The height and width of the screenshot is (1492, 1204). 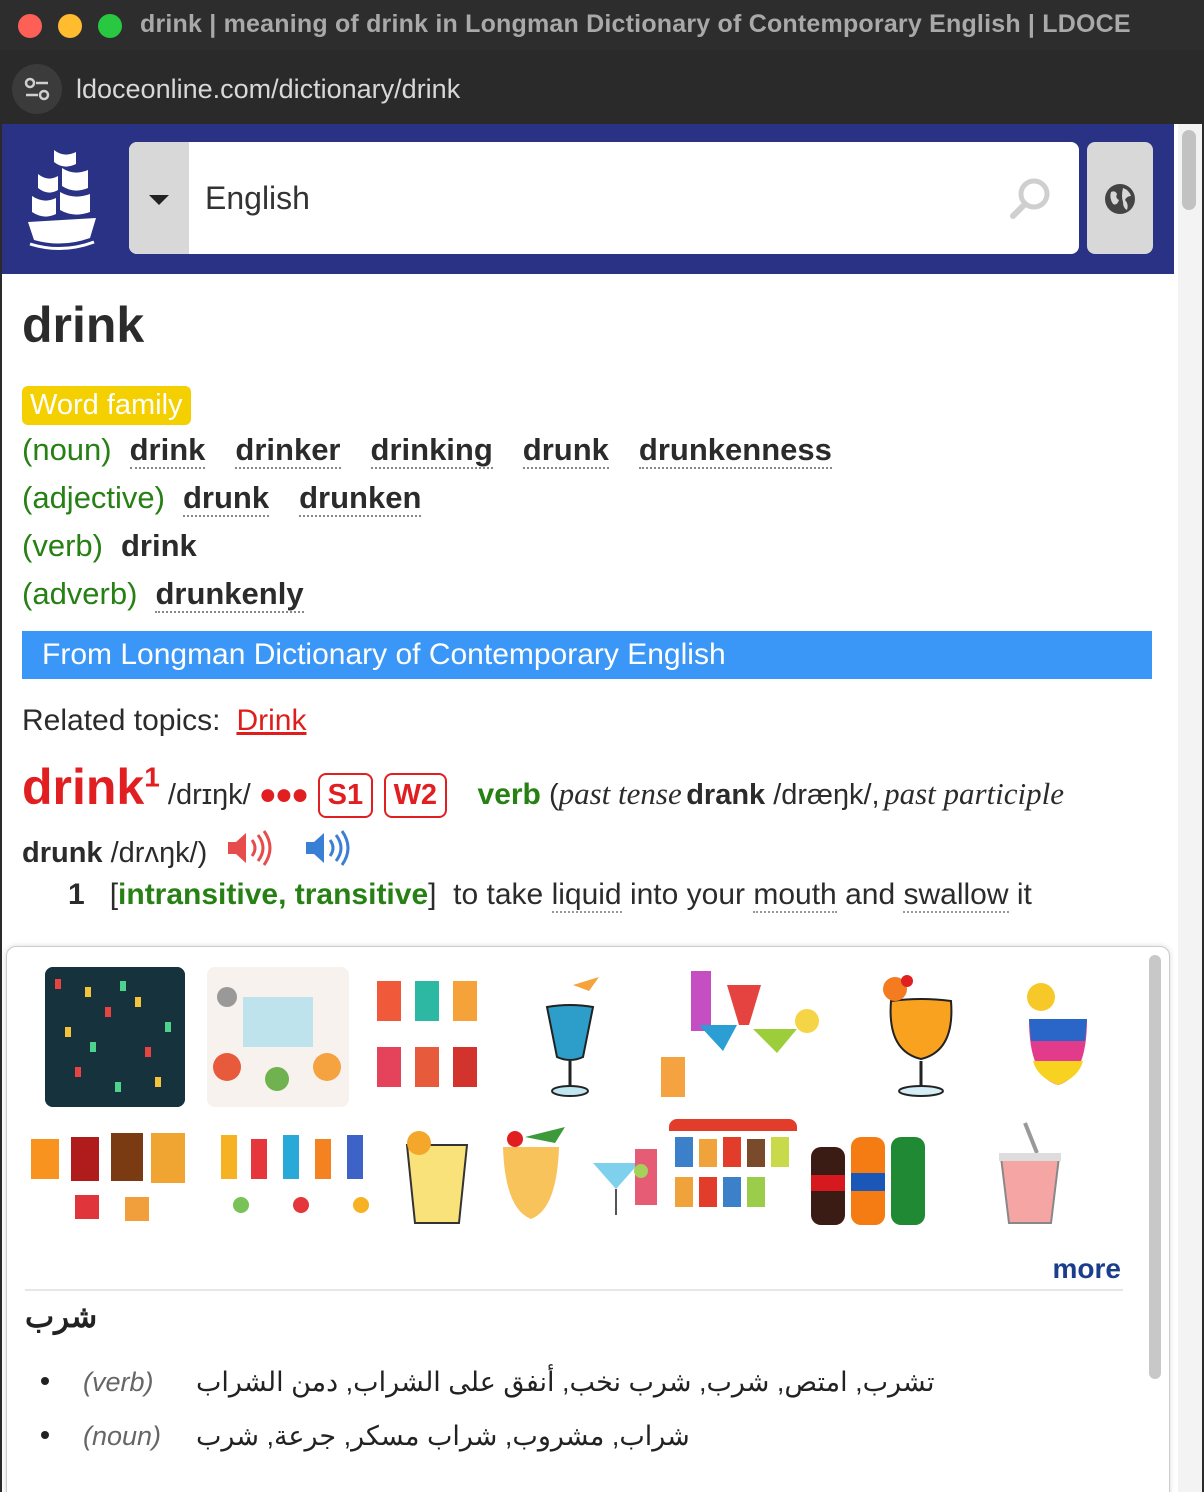 I want to click on wf-word-link: drinking, so click(x=431, y=450).